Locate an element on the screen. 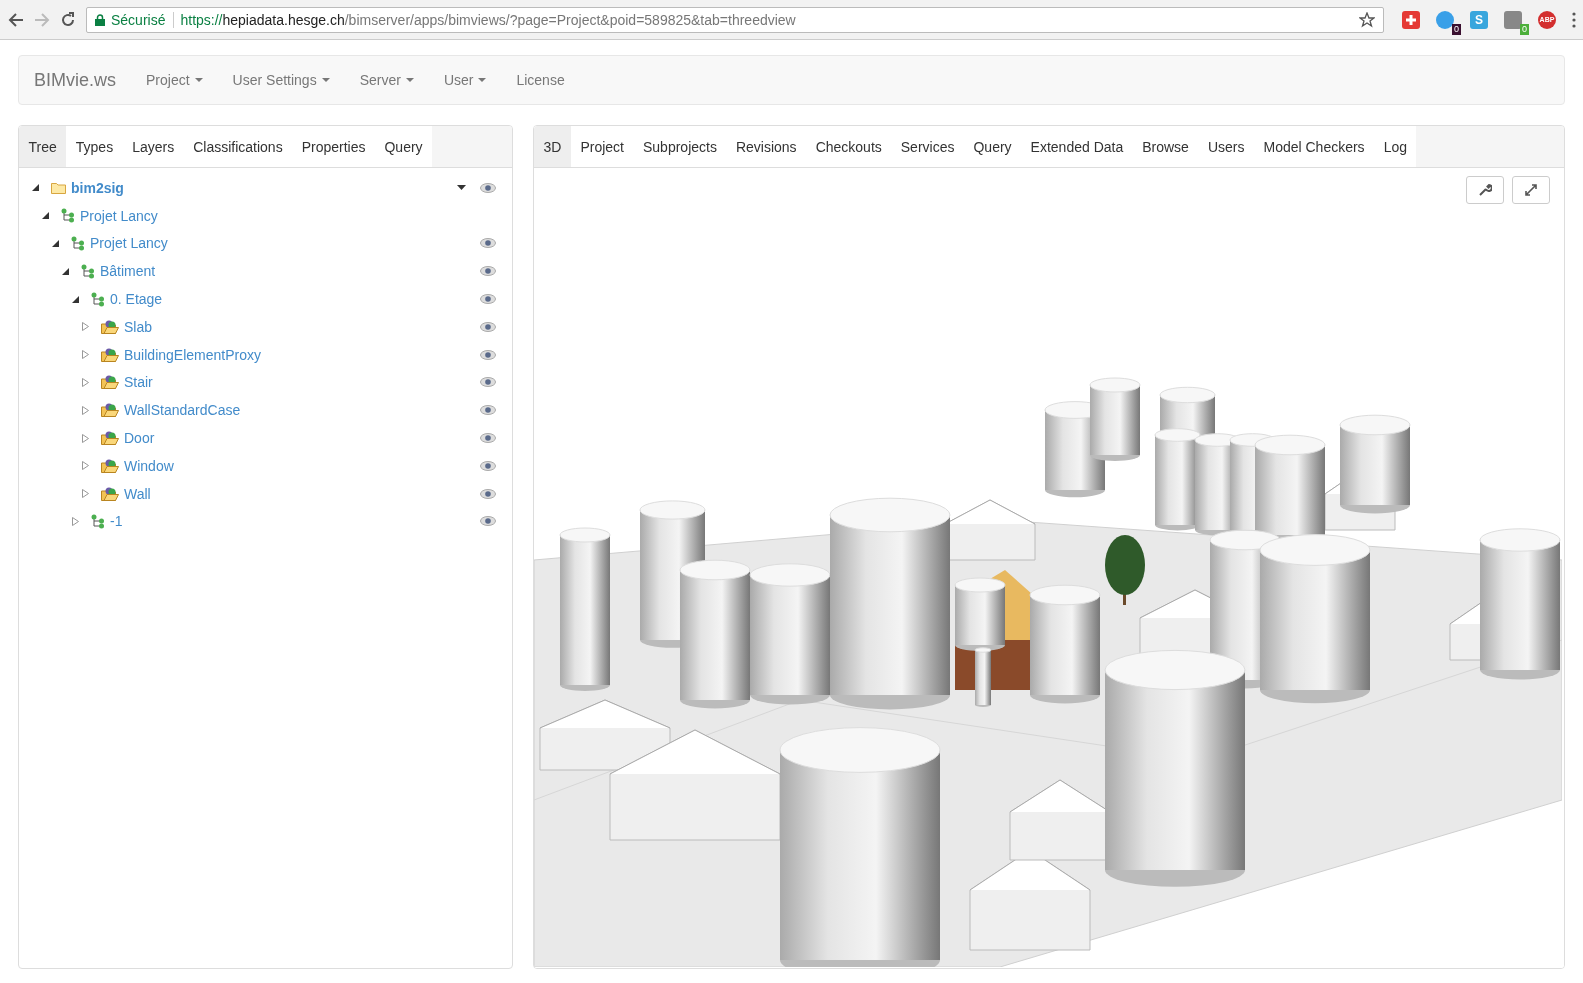 This screenshot has width=1583, height=983. cross-icon is located at coordinates (1411, 19).